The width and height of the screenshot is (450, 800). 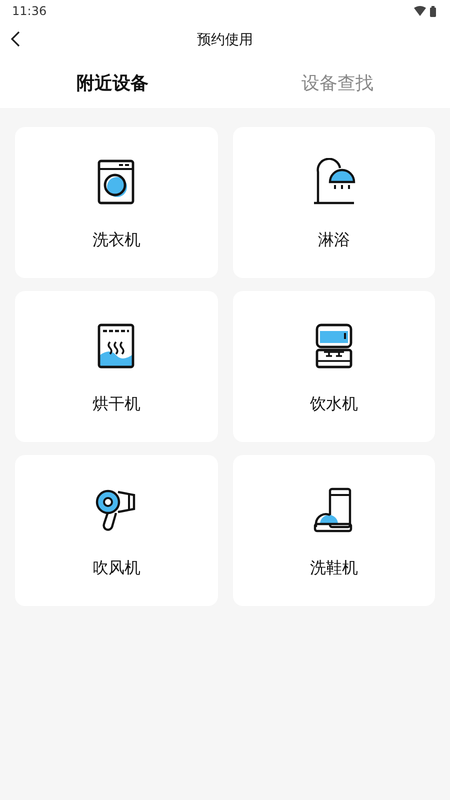 I want to click on page-title: 预约使用, so click(x=225, y=40).